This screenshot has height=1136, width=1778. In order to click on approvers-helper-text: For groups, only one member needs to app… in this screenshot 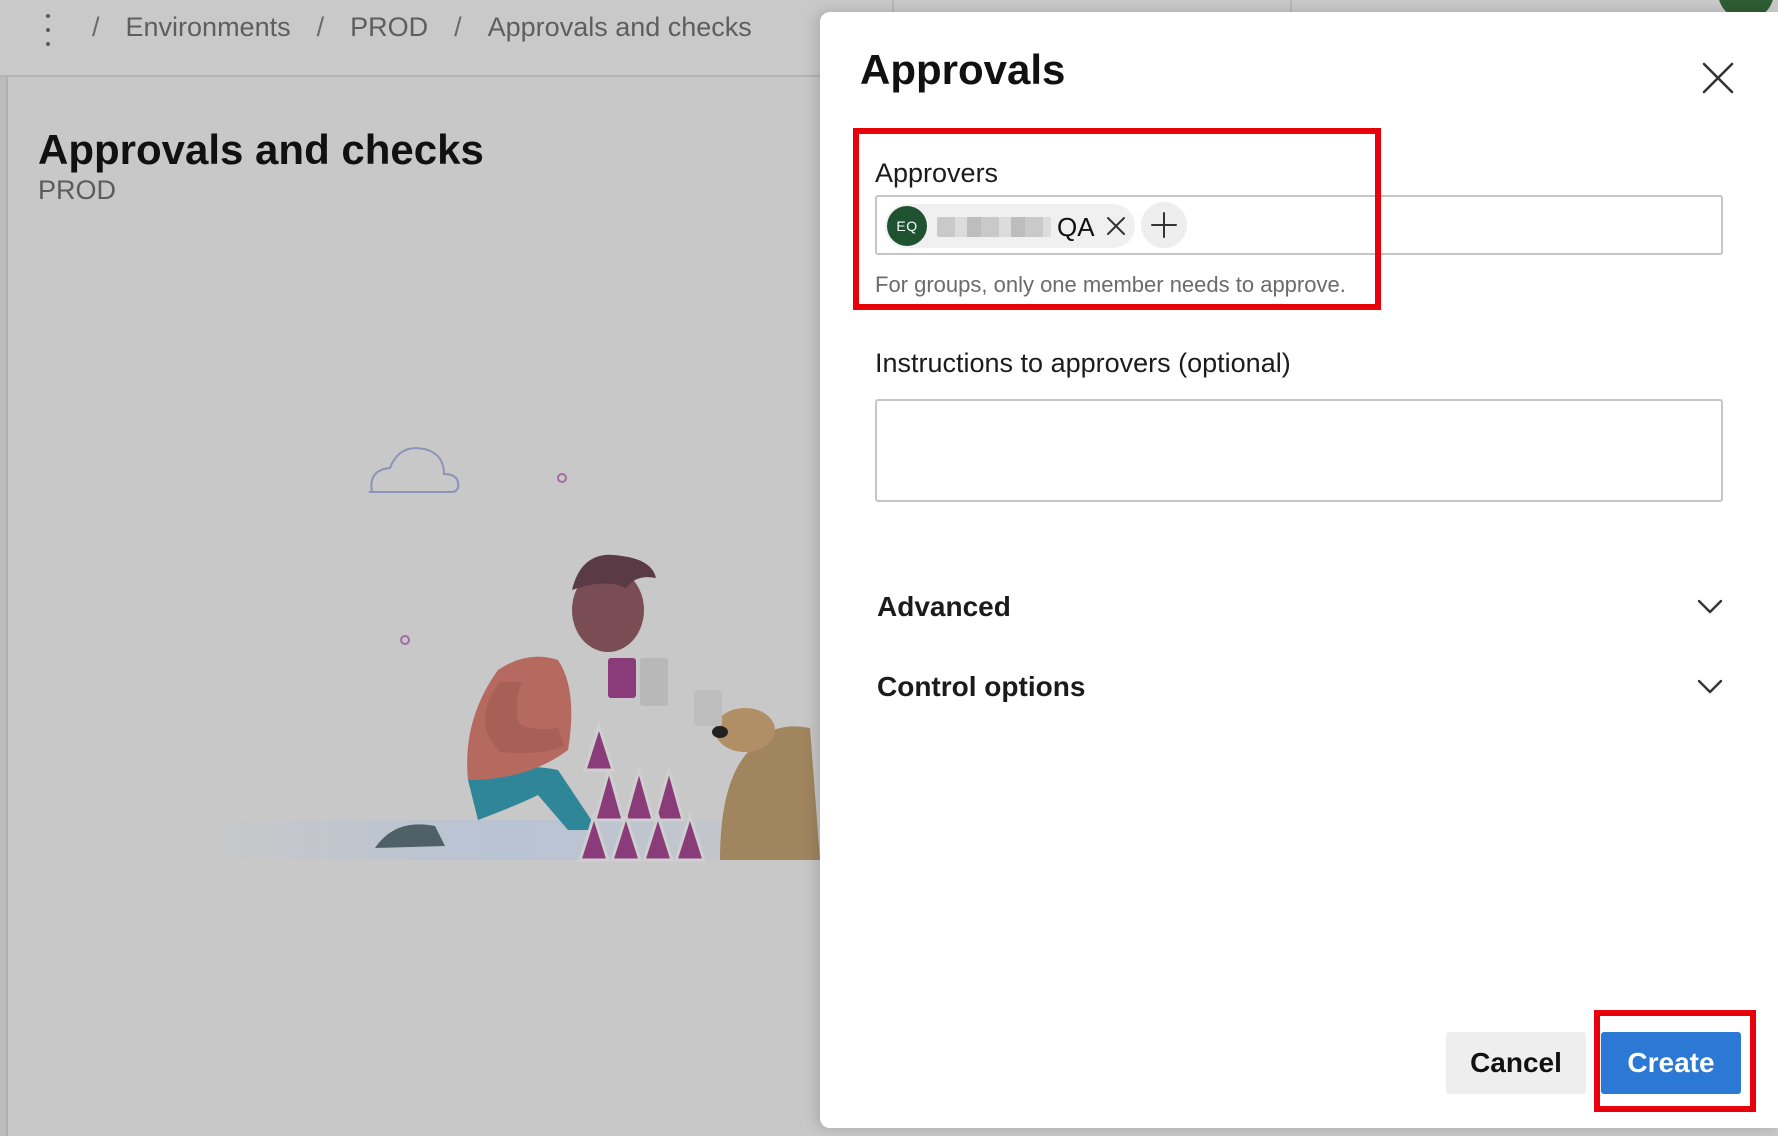, I will do `click(1110, 284)`.